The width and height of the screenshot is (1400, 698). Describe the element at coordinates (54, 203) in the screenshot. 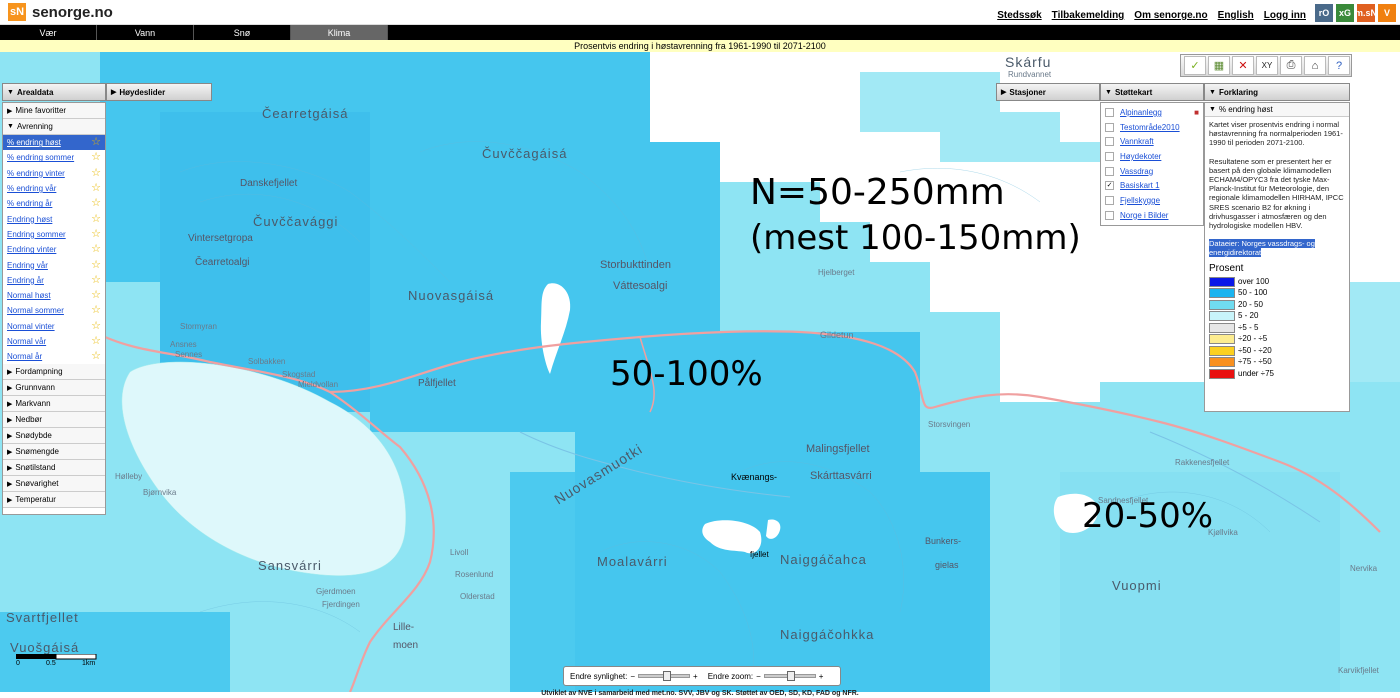

I see `layer-item: % endring år ☆` at that location.